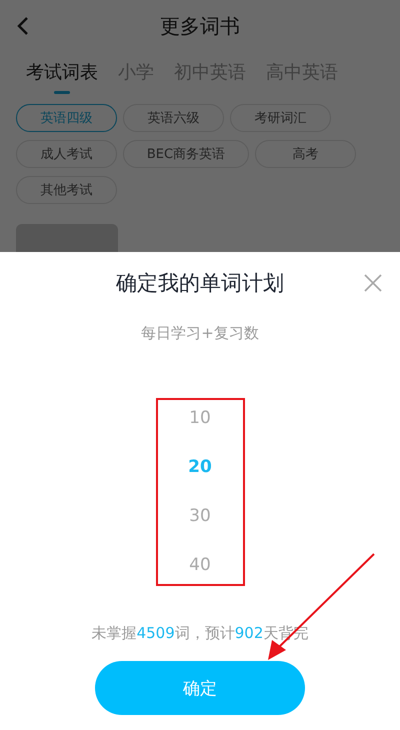  What do you see at coordinates (23, 26) in the screenshot?
I see `back-icon` at bounding box center [23, 26].